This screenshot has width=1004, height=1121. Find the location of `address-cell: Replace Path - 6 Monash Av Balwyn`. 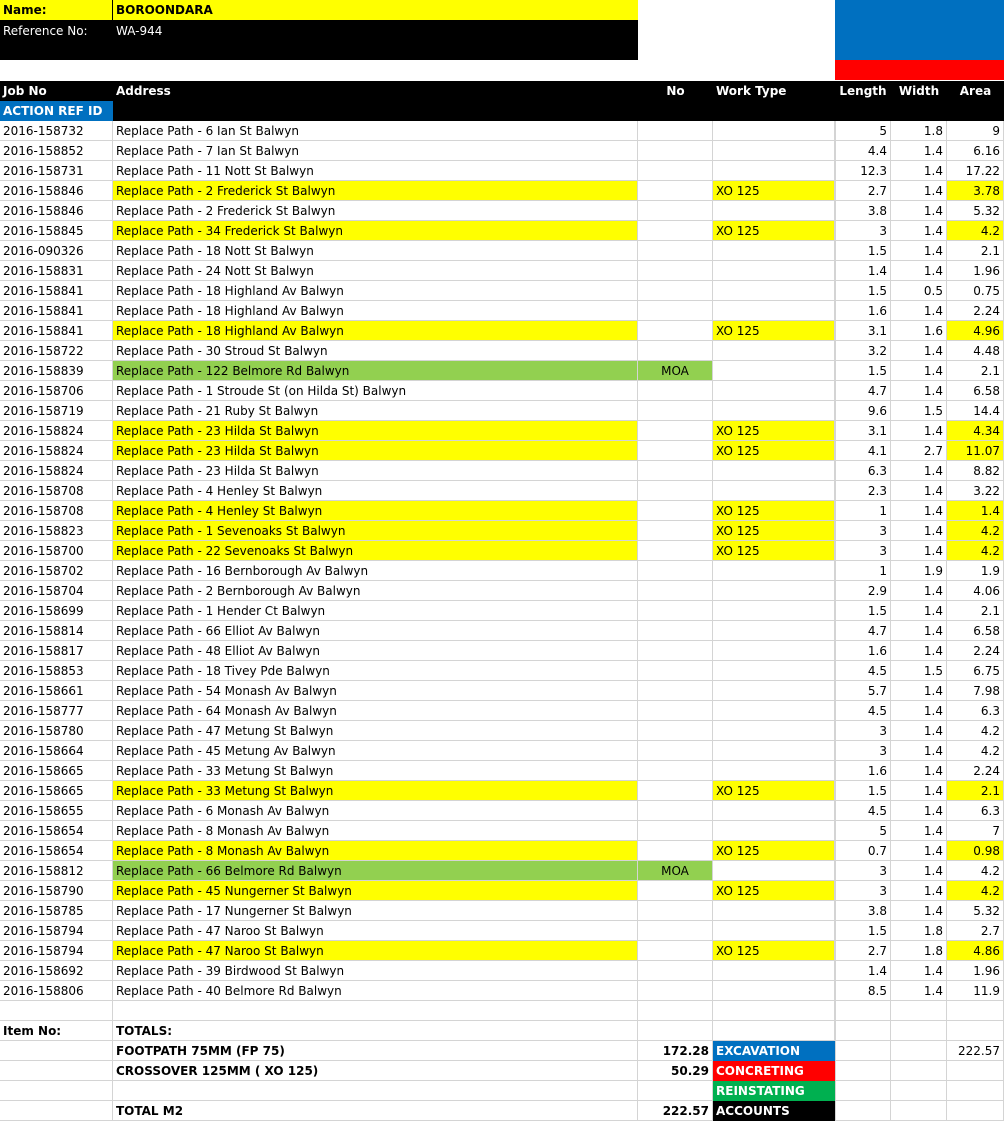

address-cell: Replace Path - 6 Monash Av Balwyn is located at coordinates (375, 811).